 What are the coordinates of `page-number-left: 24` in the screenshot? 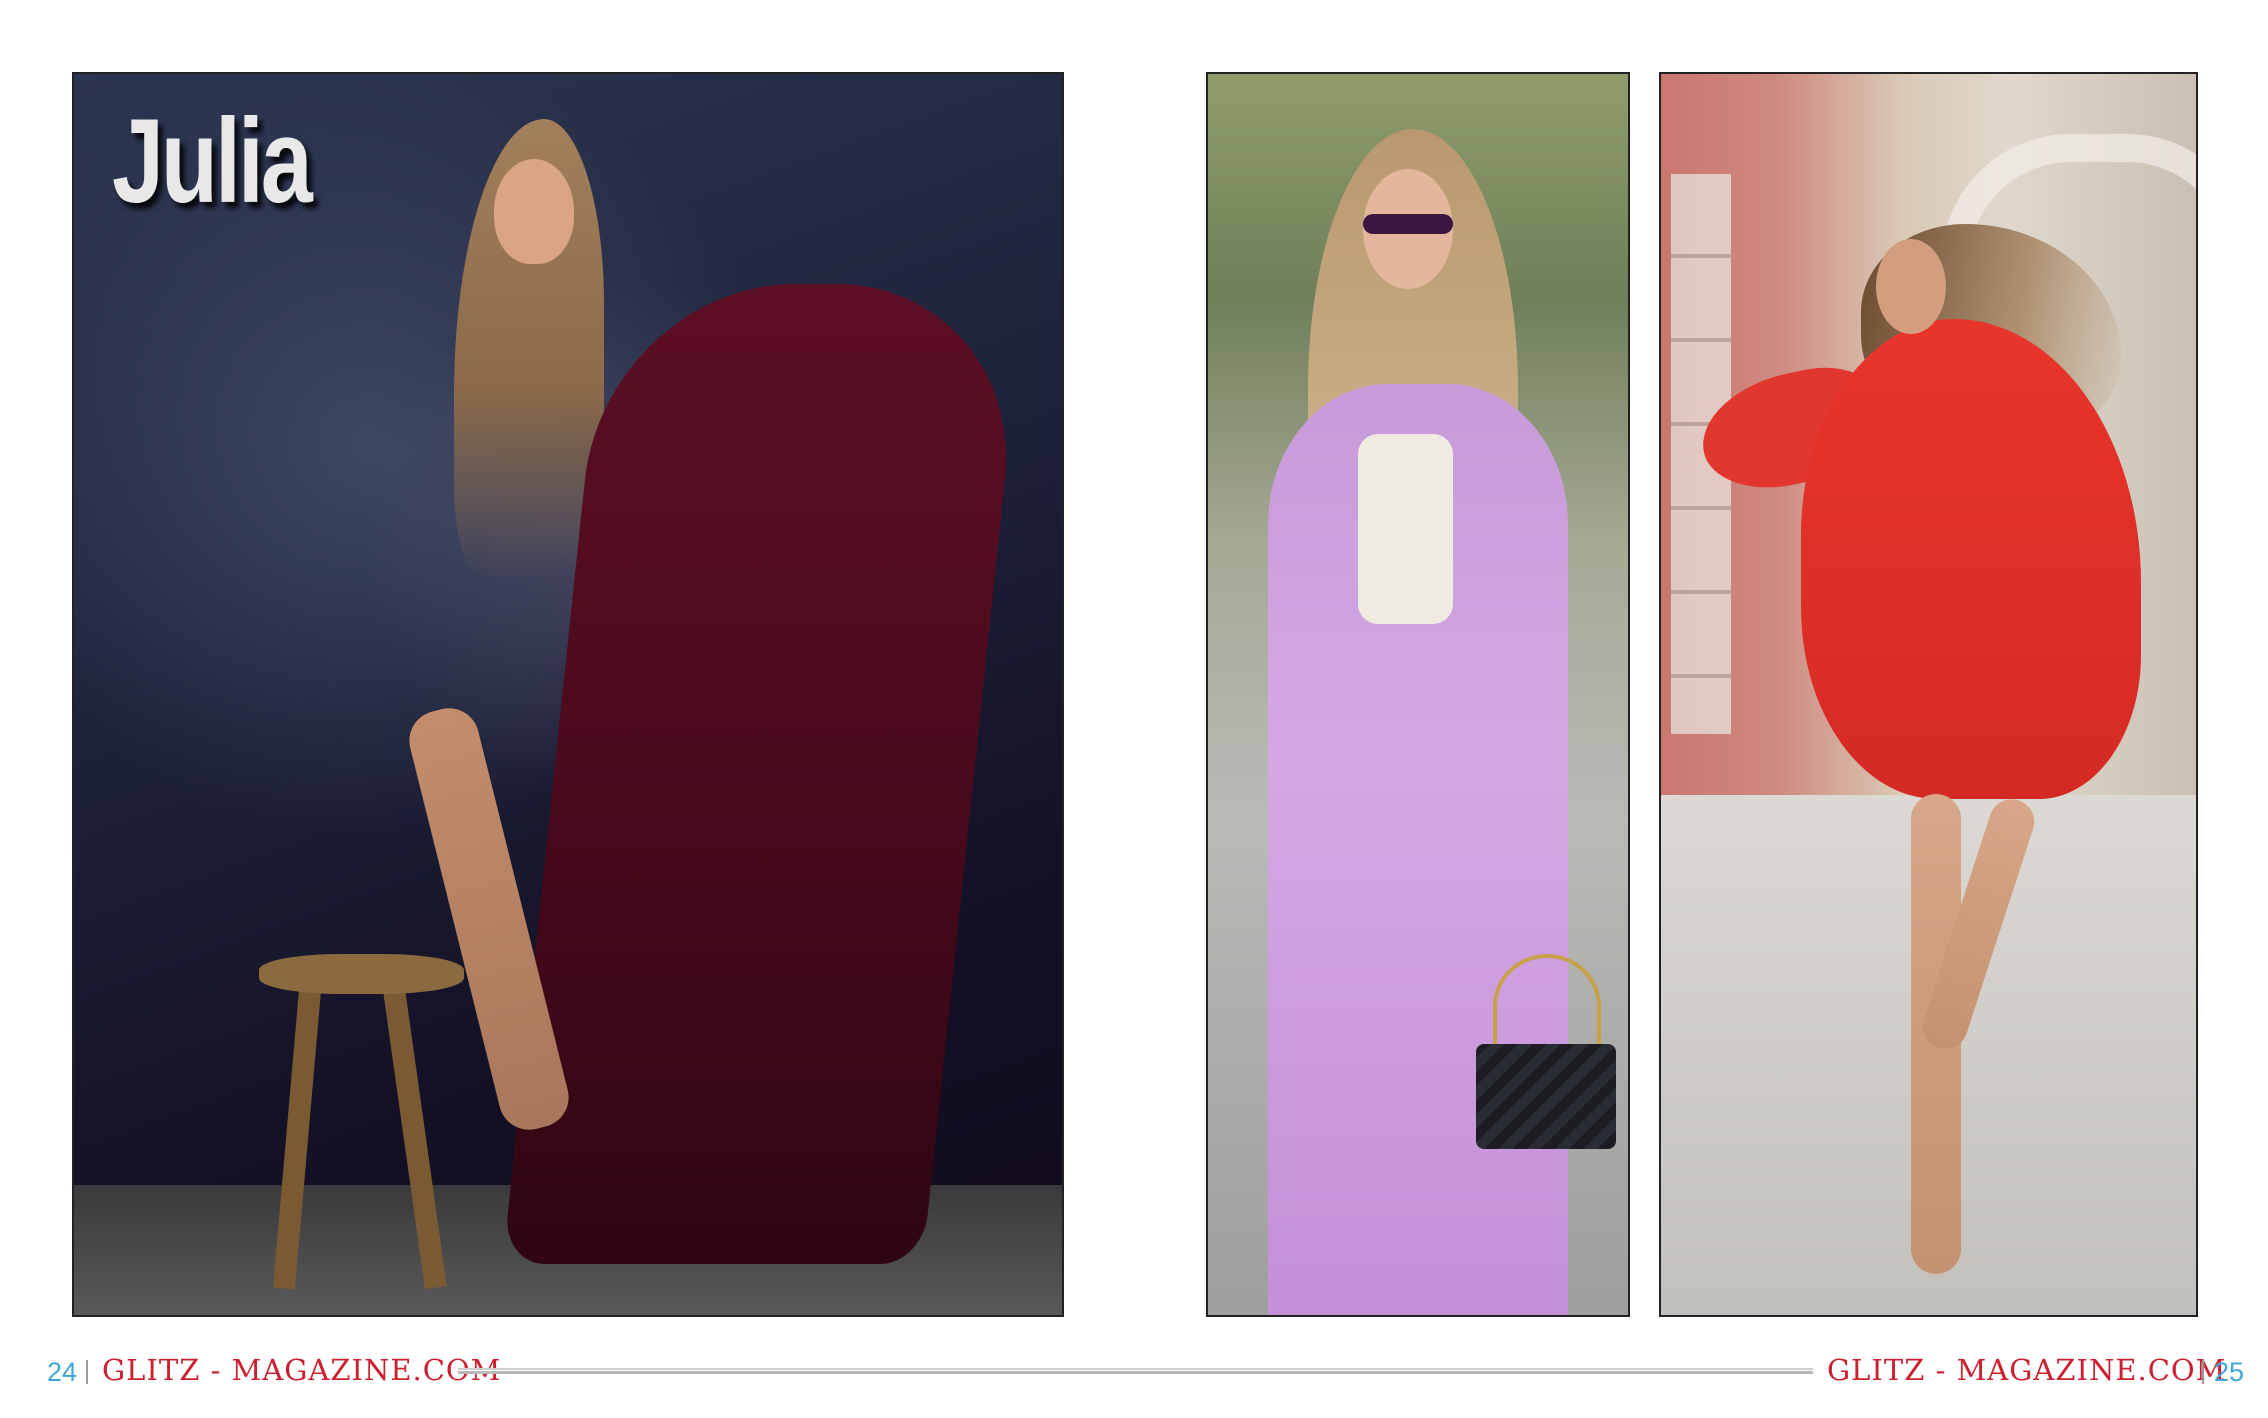 It's located at (62, 1372).